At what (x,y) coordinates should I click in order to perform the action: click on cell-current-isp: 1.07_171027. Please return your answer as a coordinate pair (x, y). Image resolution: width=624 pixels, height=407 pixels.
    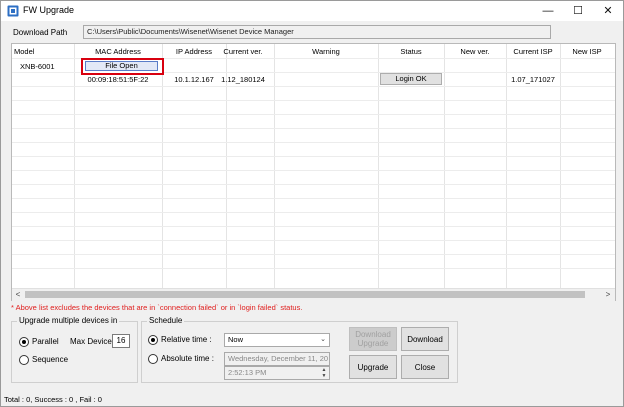
    Looking at the image, I should click on (533, 79).